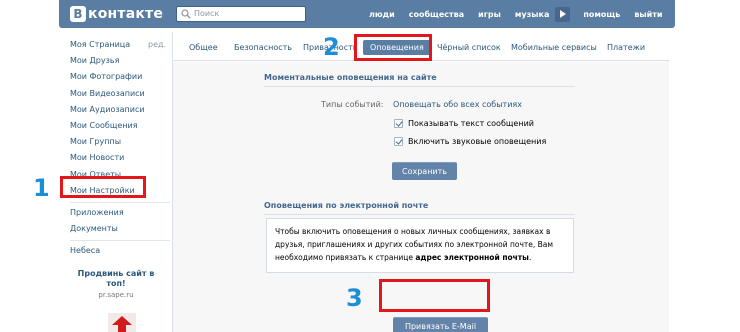  I want to click on nav-help: помощь, so click(601, 14).